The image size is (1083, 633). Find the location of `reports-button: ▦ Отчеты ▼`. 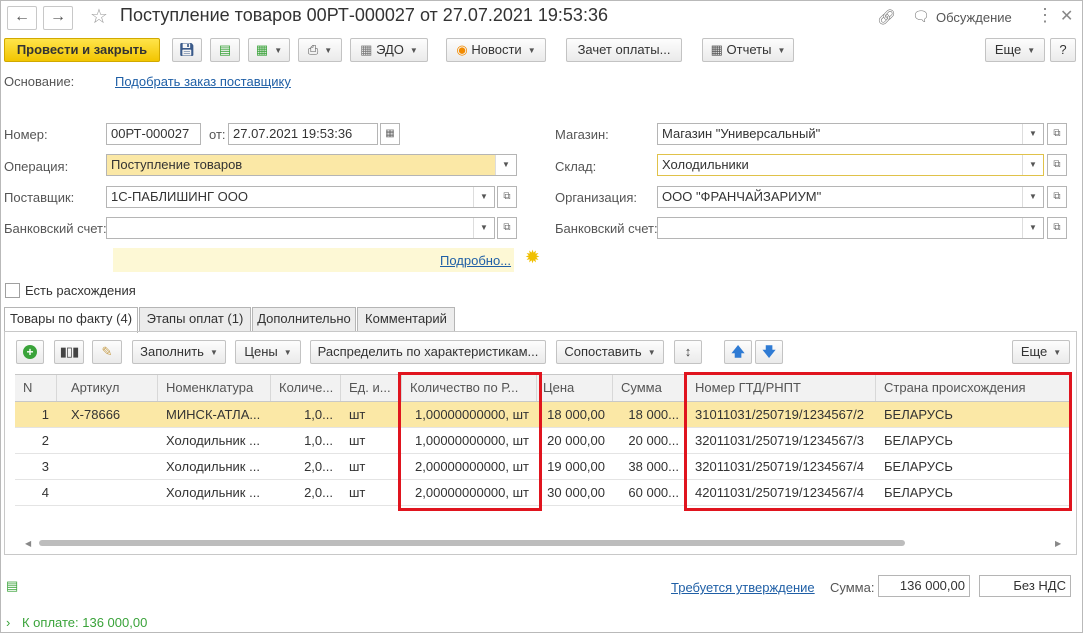

reports-button: ▦ Отчеты ▼ is located at coordinates (748, 50).